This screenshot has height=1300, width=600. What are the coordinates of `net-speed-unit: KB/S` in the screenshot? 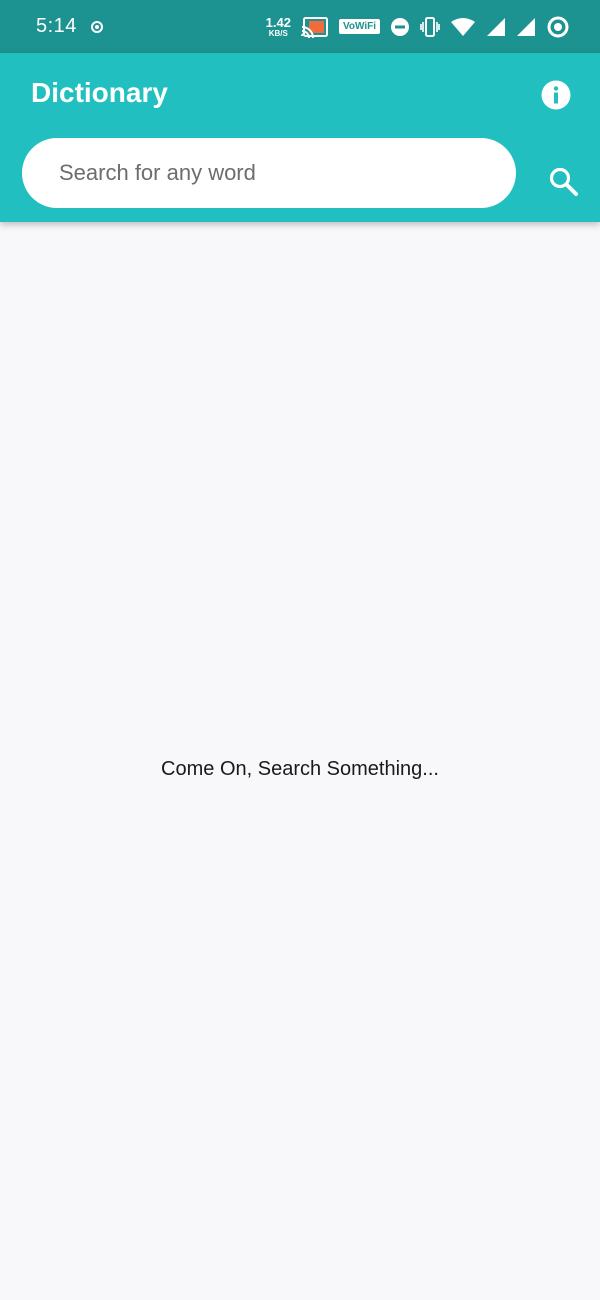 It's located at (278, 33).